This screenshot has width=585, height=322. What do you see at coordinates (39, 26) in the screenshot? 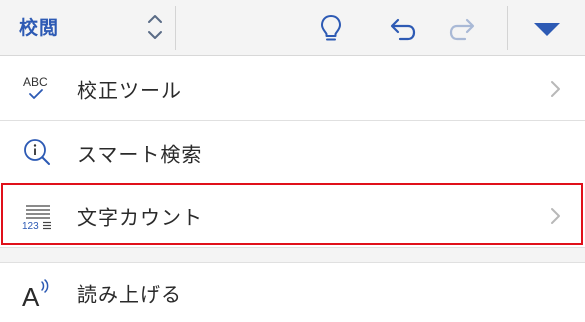
I see `tab-label-review: 校閲` at bounding box center [39, 26].